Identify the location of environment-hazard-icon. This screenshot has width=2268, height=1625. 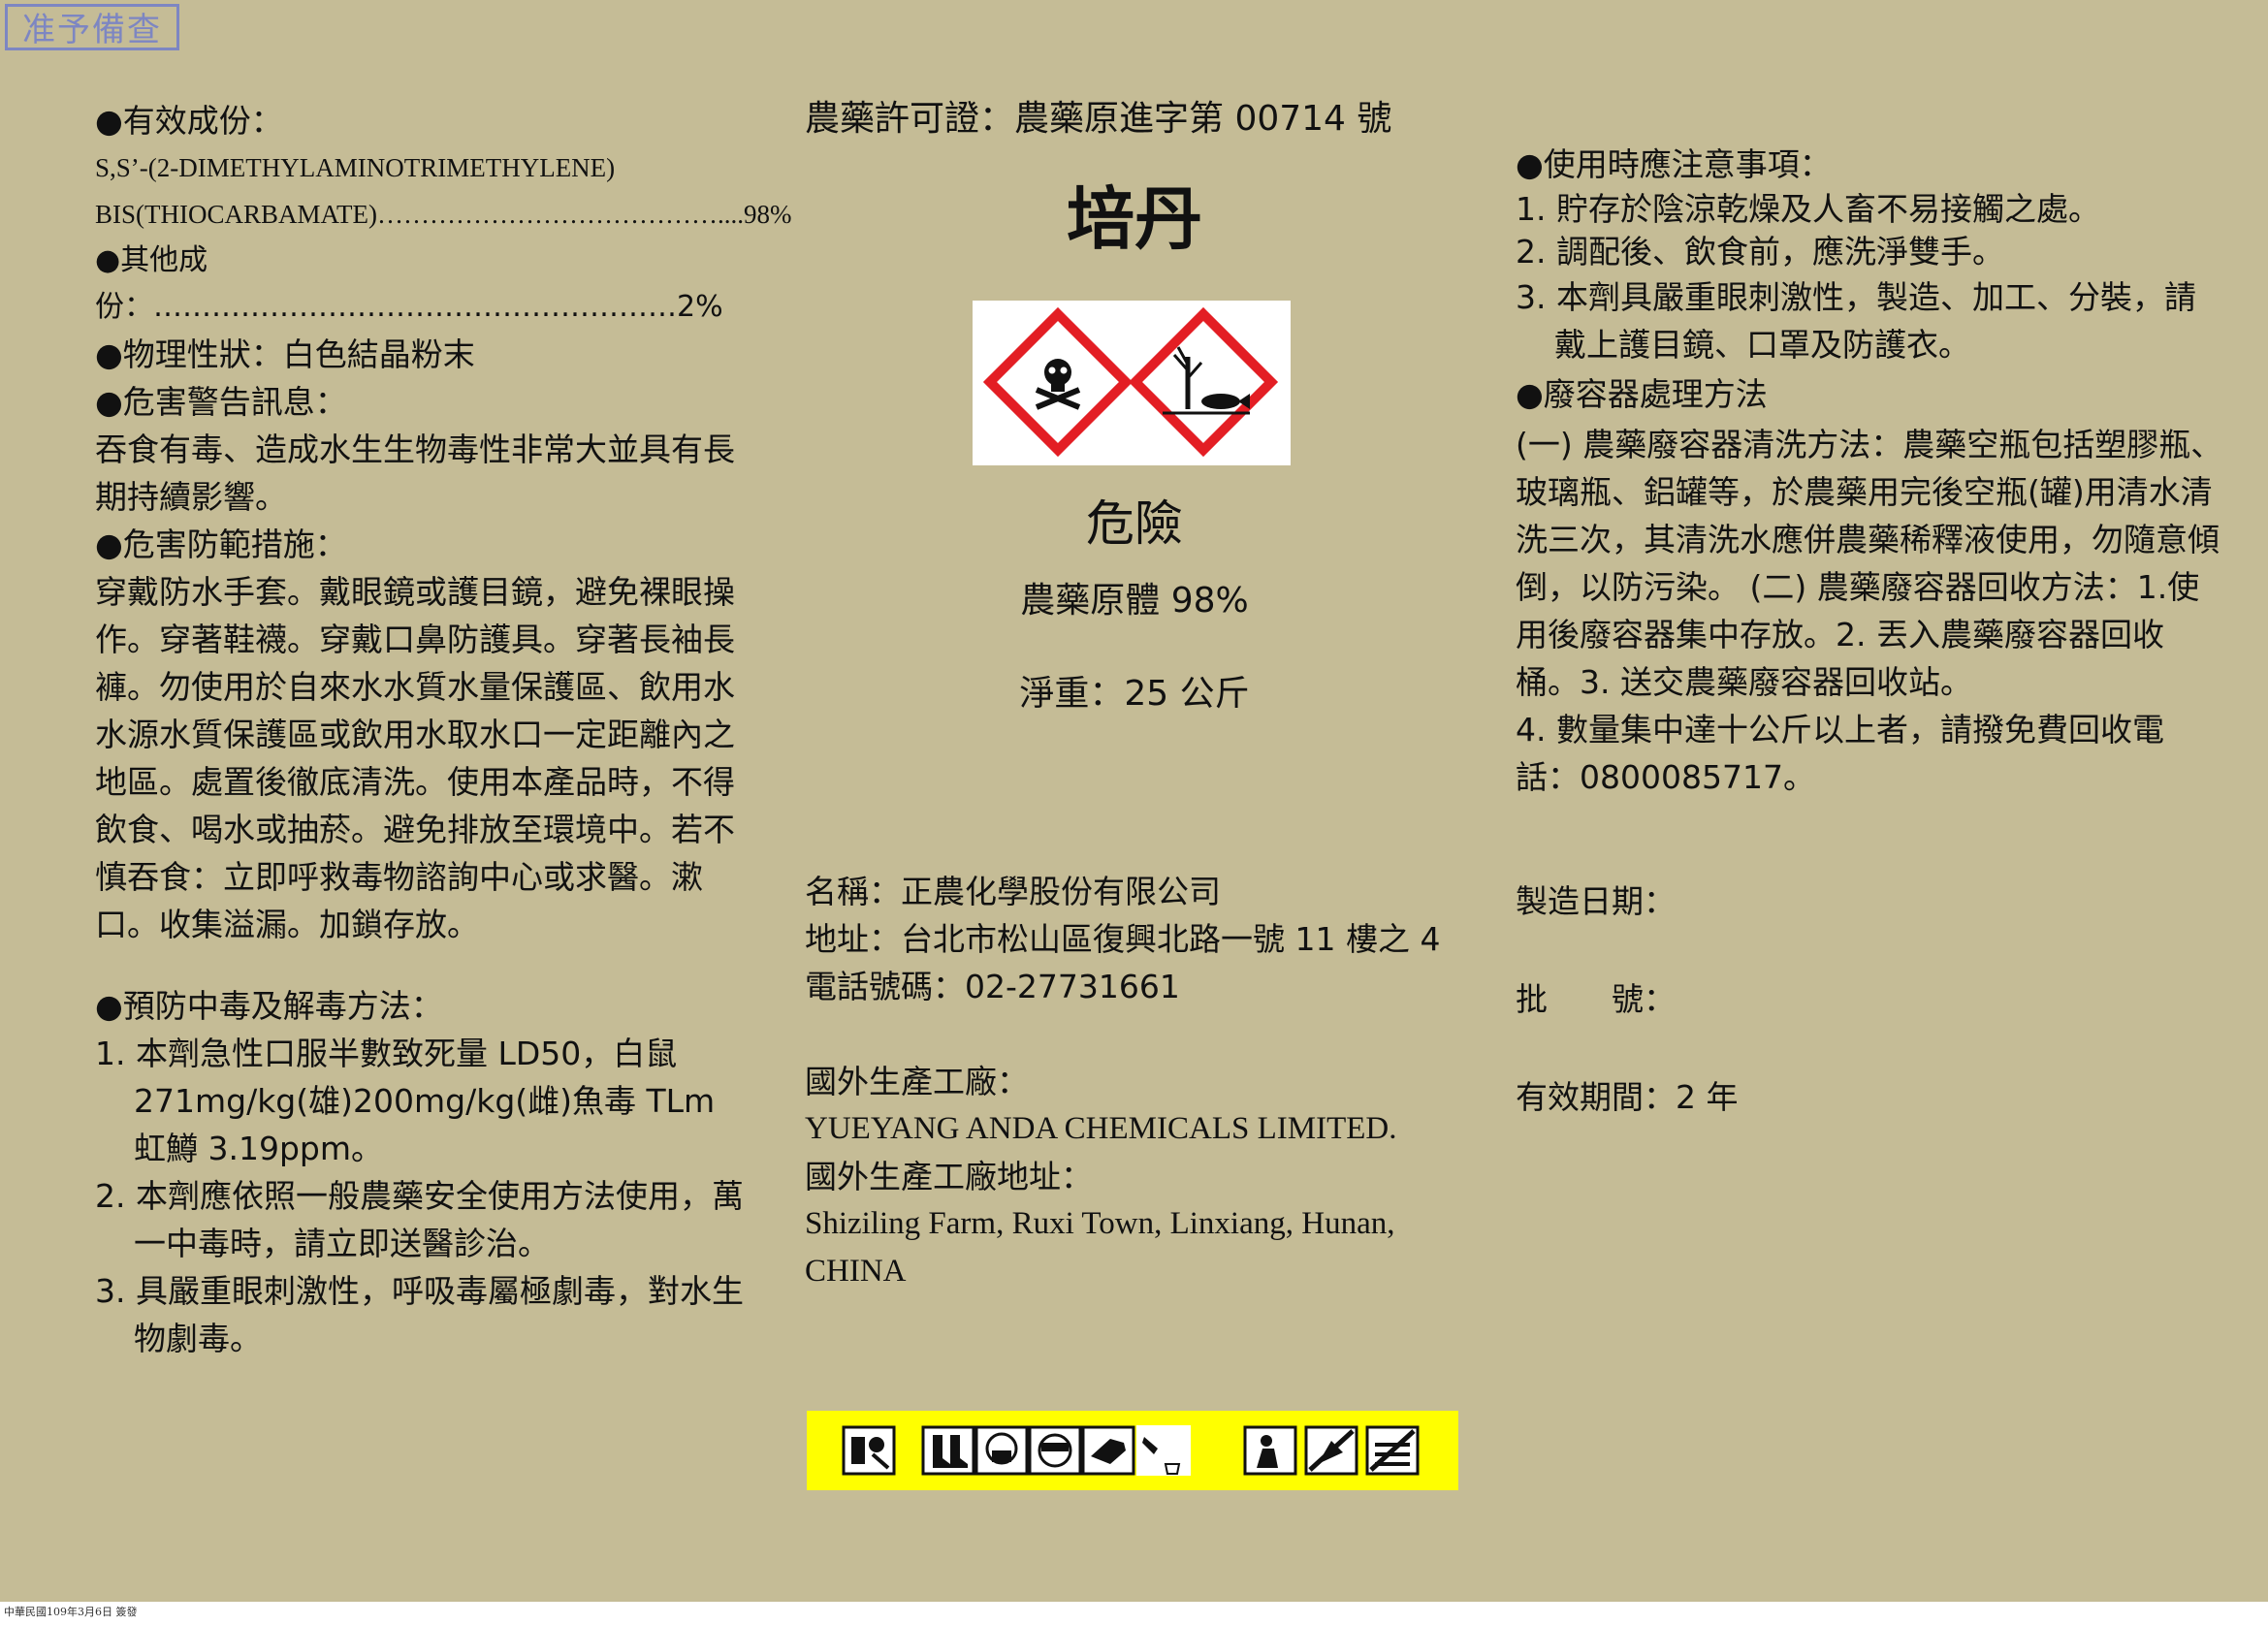
(1203, 382).